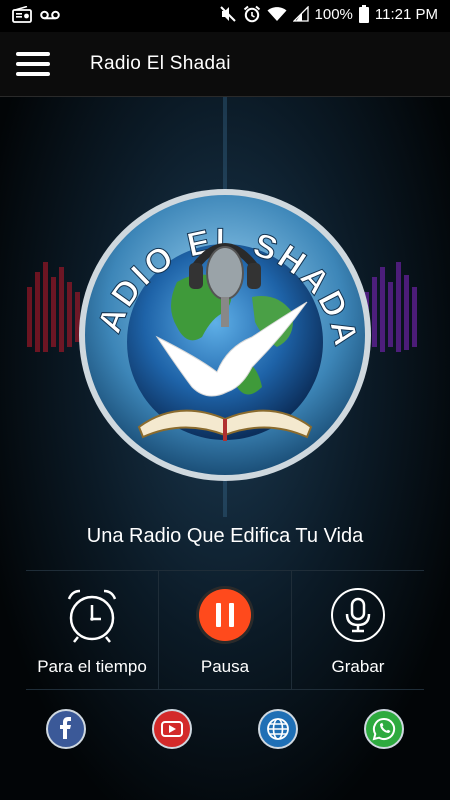  What do you see at coordinates (22, 14) in the screenshot?
I see `radio-icon` at bounding box center [22, 14].